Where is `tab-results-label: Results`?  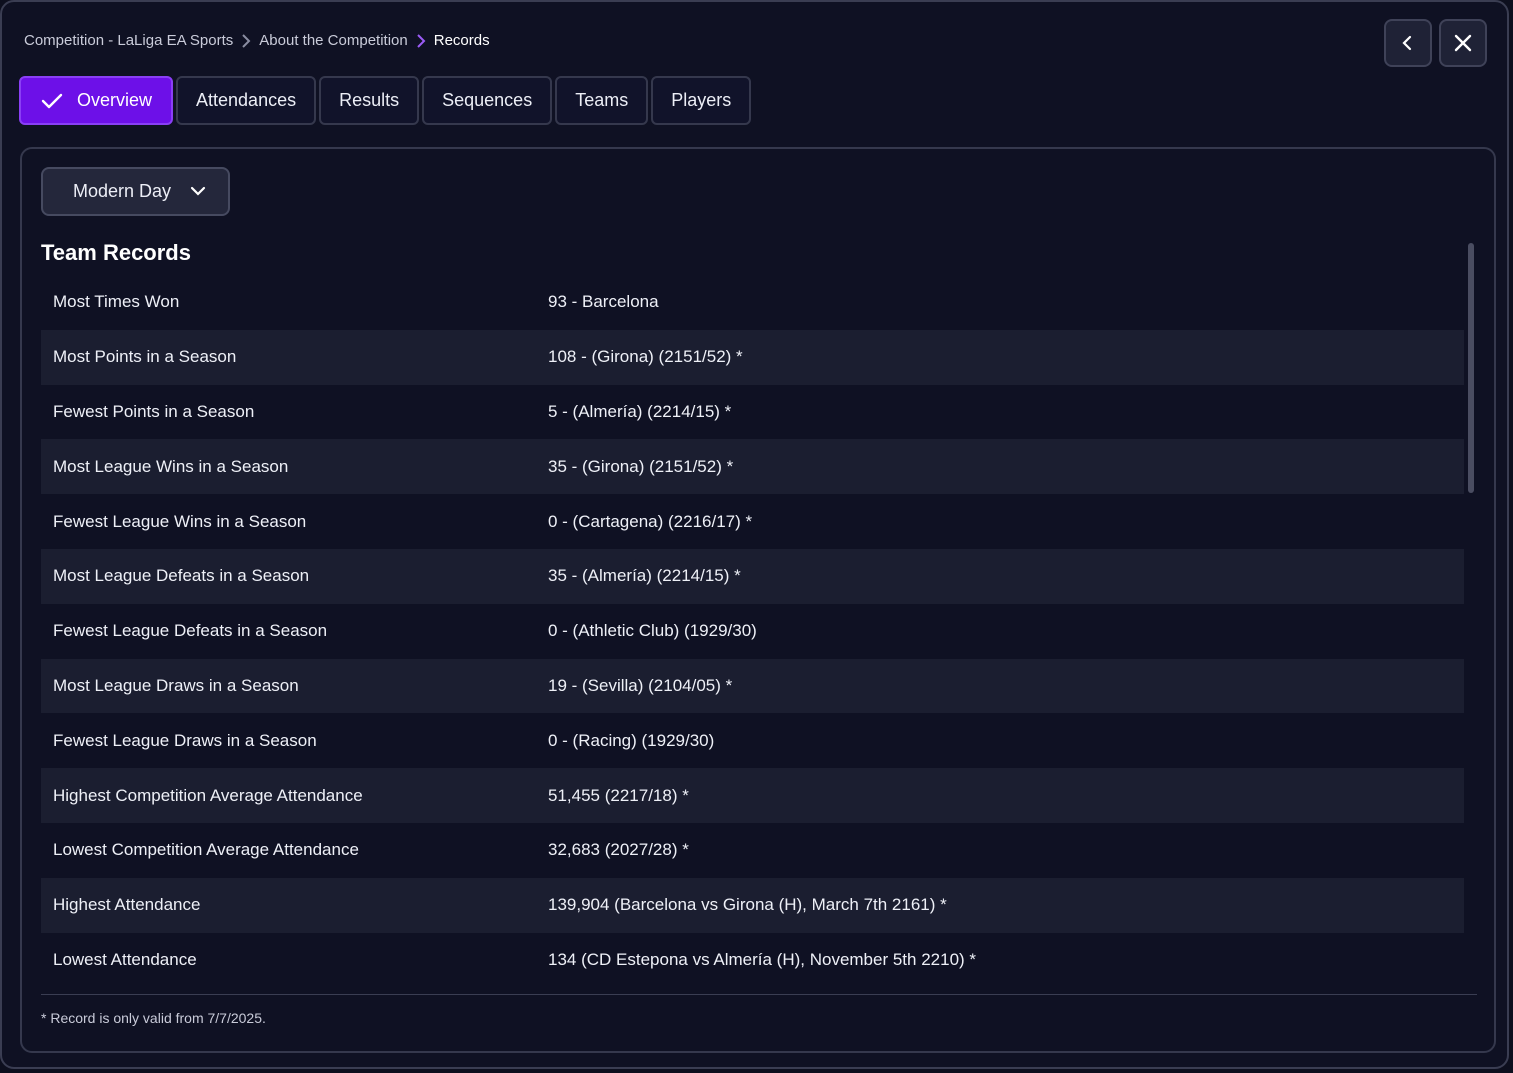
tab-results-label: Results is located at coordinates (369, 100).